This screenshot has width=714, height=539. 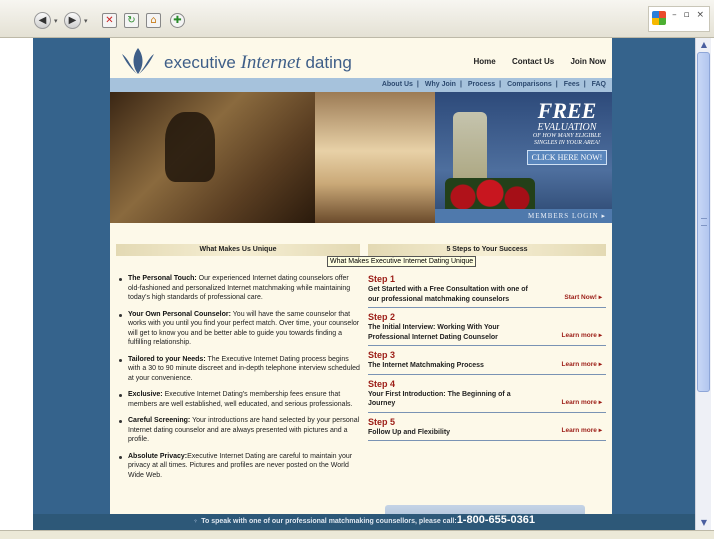 I want to click on footer-phone: 1-800-655-0361, so click(x=496, y=520).